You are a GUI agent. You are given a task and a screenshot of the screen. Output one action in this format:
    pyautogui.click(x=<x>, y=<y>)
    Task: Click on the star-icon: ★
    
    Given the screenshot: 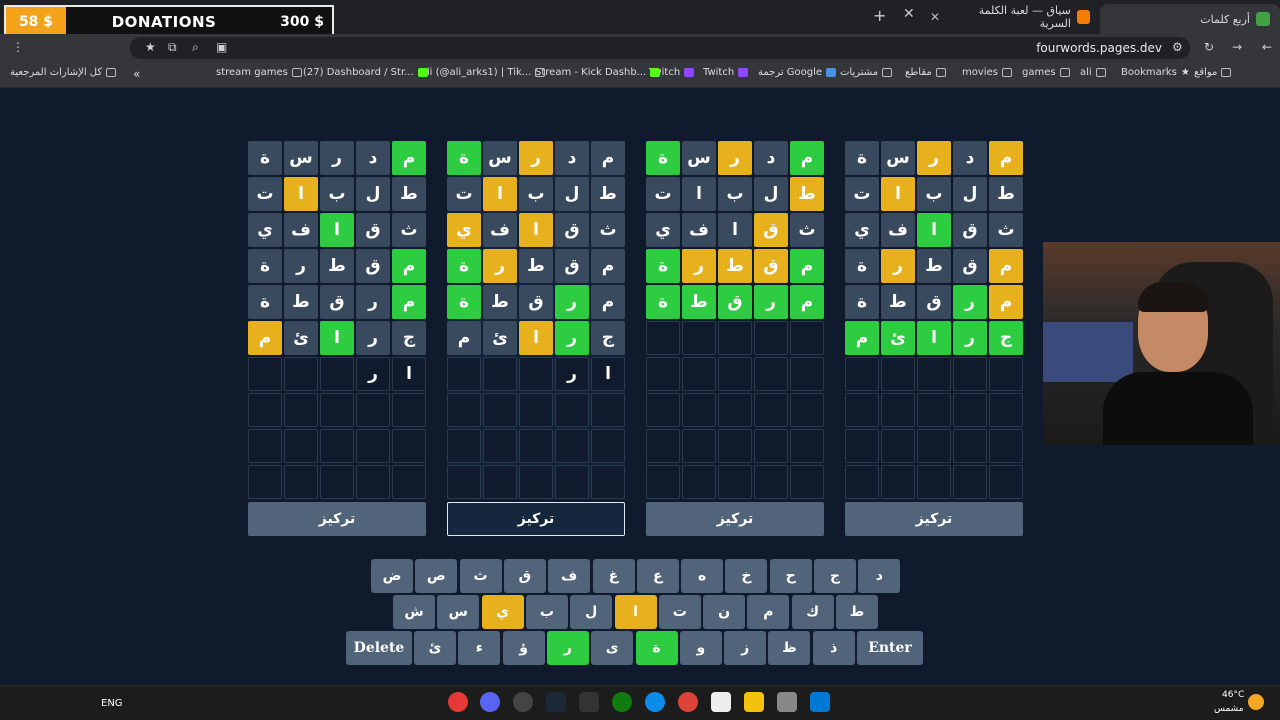 What is the action you would take?
    pyautogui.click(x=150, y=47)
    